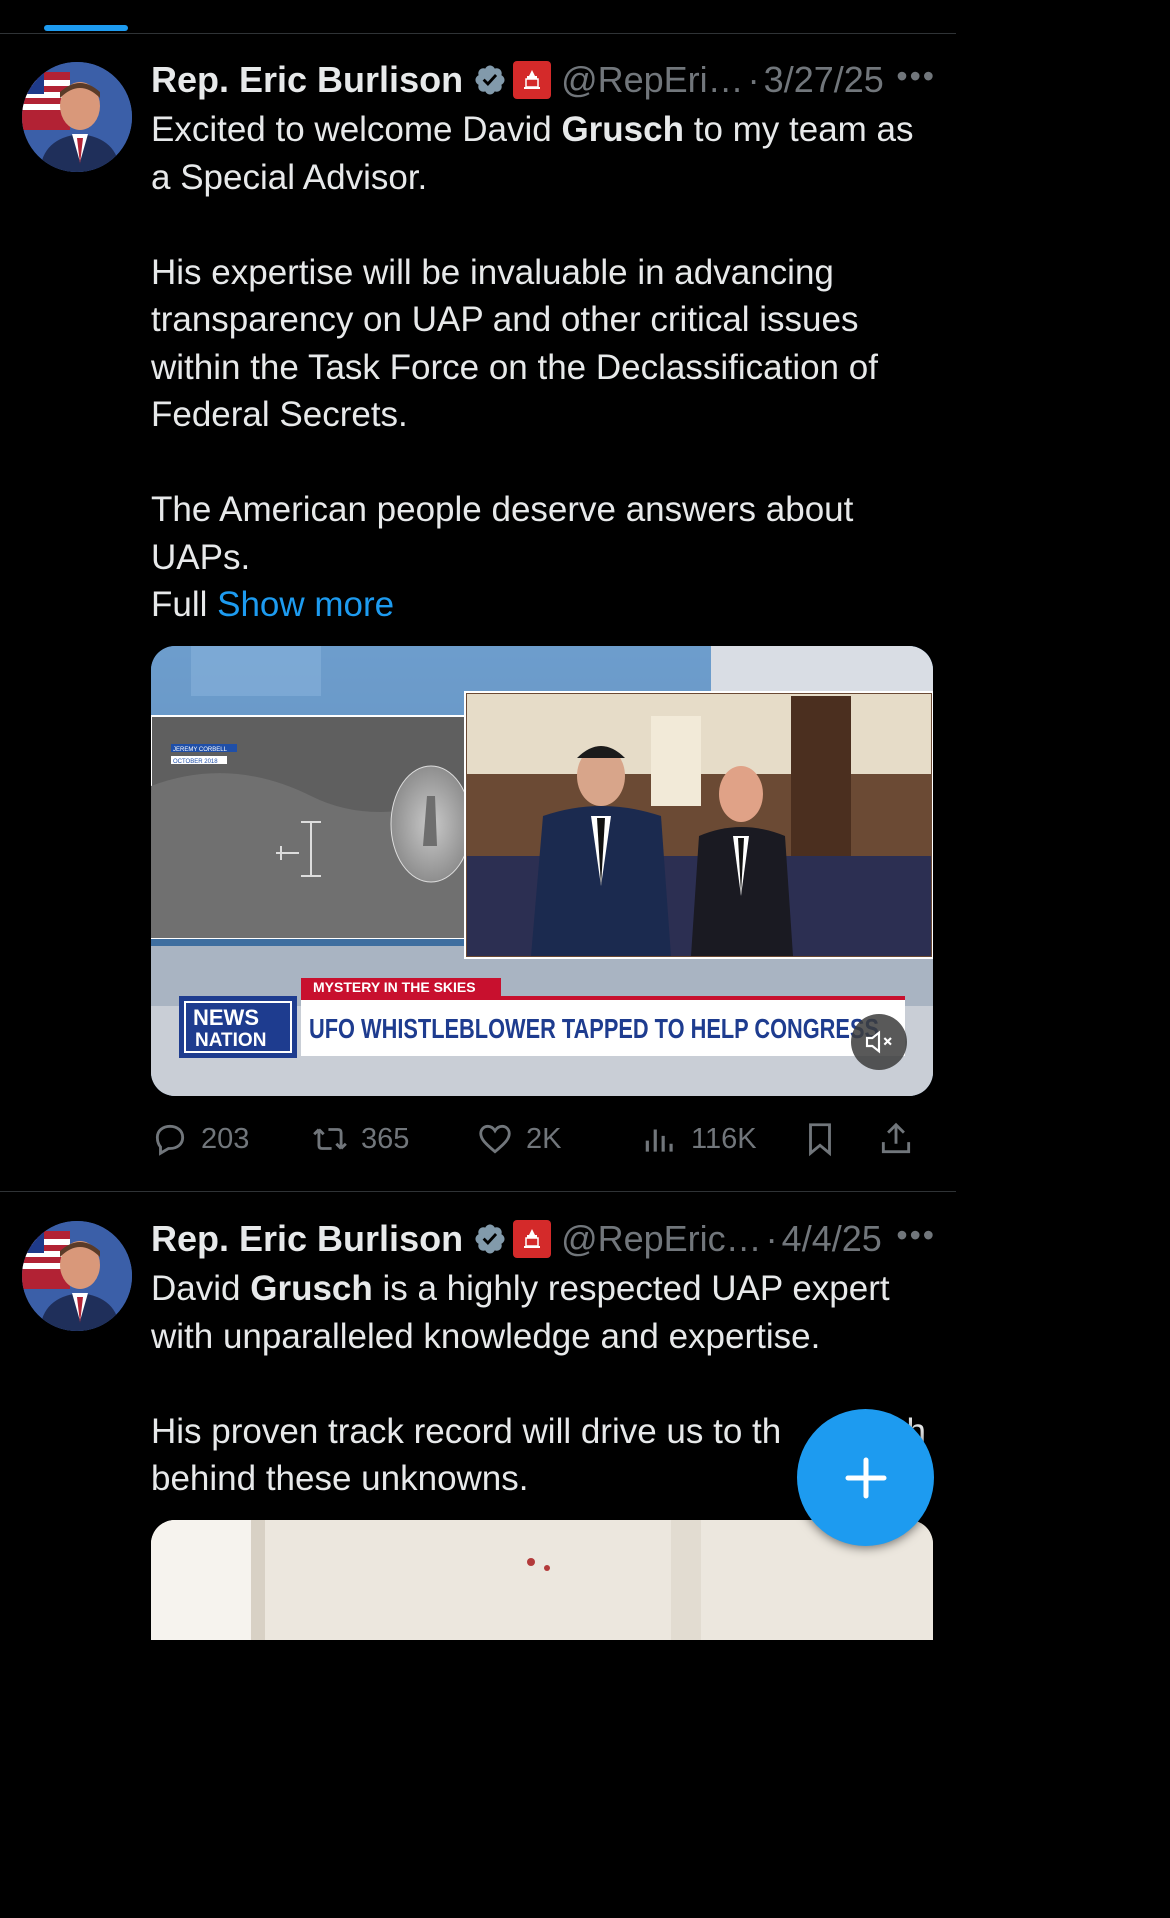 The height and width of the screenshot is (1918, 1170). I want to click on plus-icon, so click(865, 1477).